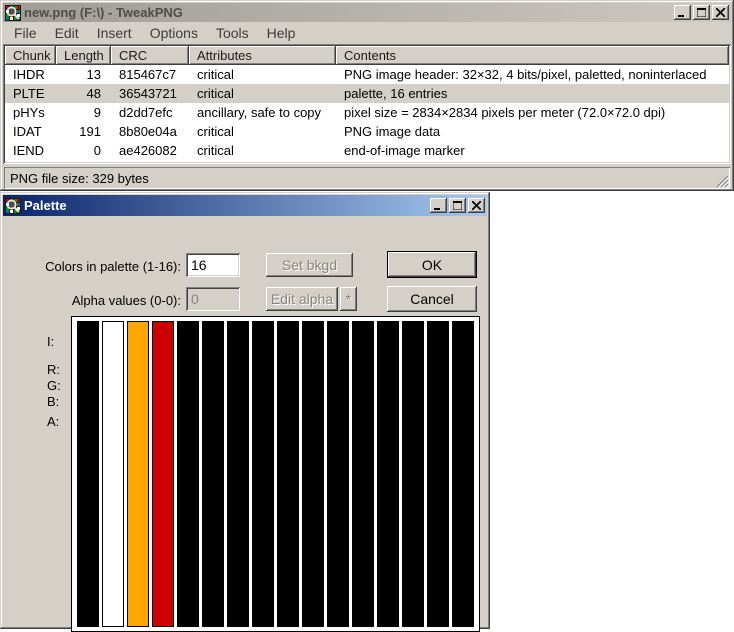 The width and height of the screenshot is (734, 632). What do you see at coordinates (392, 131) in the screenshot?
I see `cell-contents: PNG image data` at bounding box center [392, 131].